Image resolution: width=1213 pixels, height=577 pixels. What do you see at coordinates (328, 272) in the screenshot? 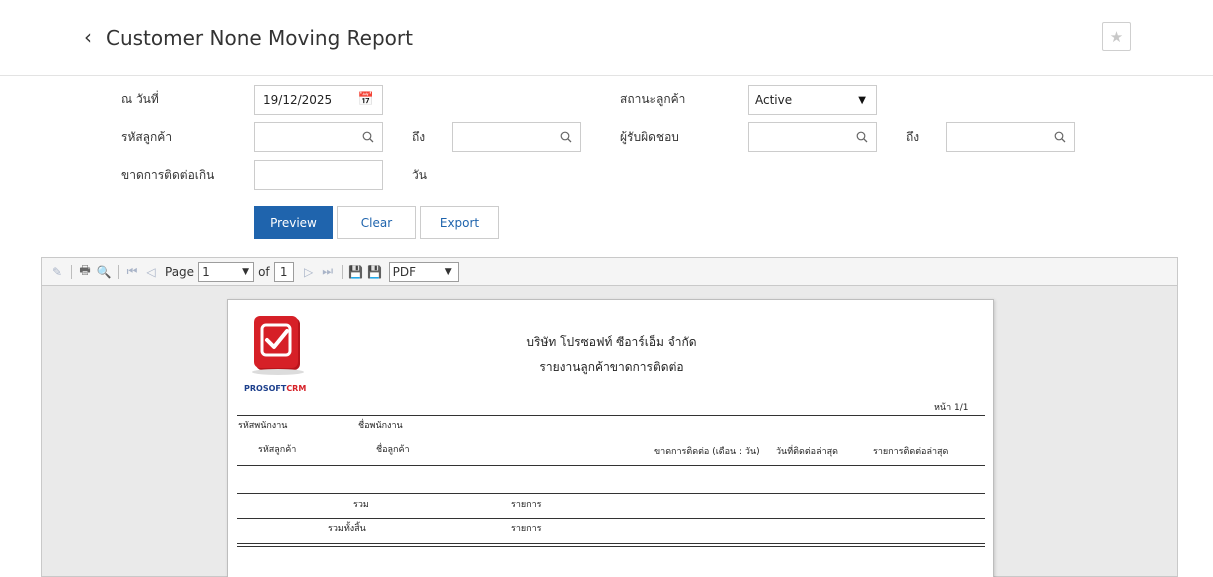
I see `last-page-icon: ⏭` at bounding box center [328, 272].